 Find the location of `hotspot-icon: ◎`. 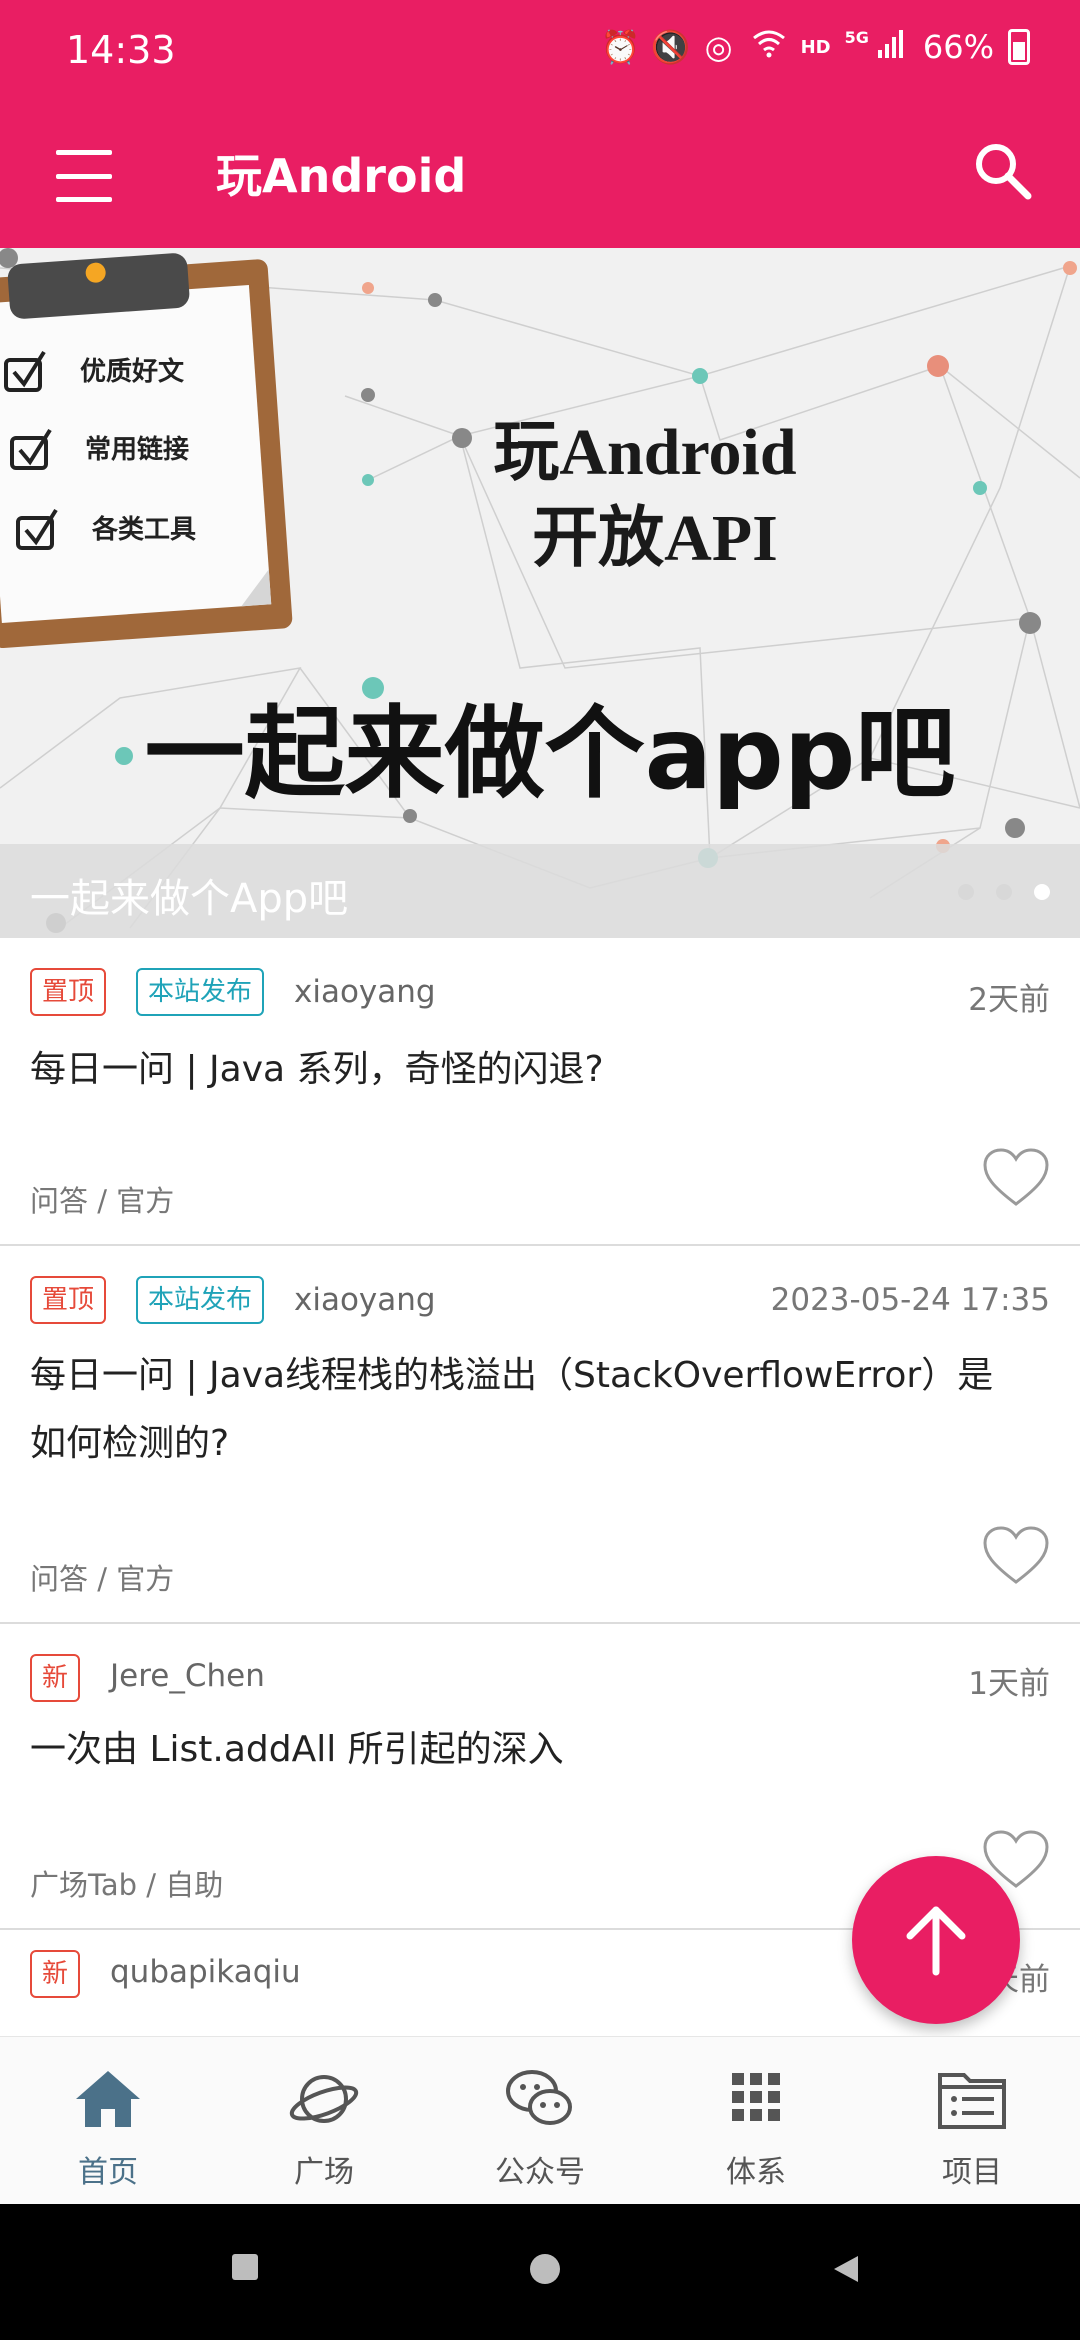

hotspot-icon: ◎ is located at coordinates (718, 47).